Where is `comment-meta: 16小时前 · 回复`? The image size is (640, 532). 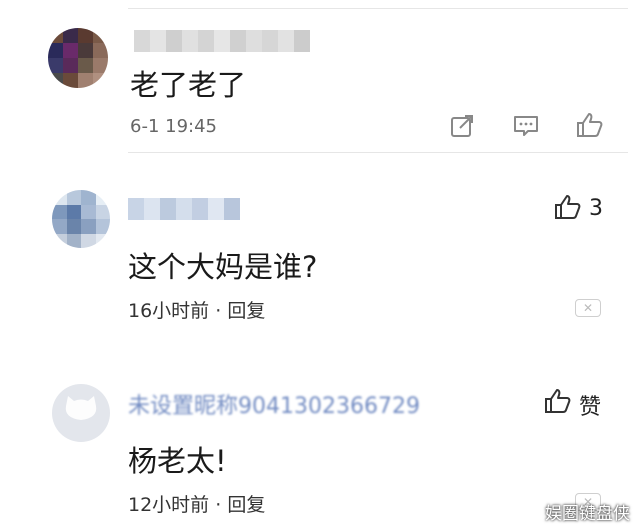 comment-meta: 16小时前 · 回复 is located at coordinates (196, 309).